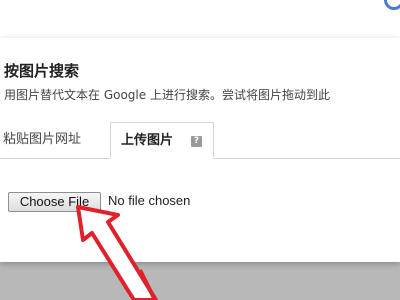  What do you see at coordinates (167, 95) in the screenshot?
I see `dialog-subtitle: 用图片替代文本在 Google 上进行搜索。尝试将图片拖动到此` at bounding box center [167, 95].